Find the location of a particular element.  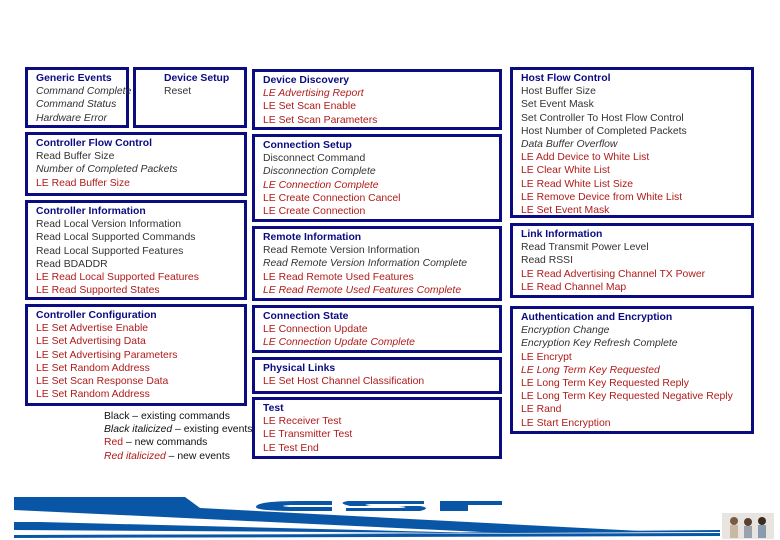

list-item: Read Remote Version Information is located at coordinates (341, 251).